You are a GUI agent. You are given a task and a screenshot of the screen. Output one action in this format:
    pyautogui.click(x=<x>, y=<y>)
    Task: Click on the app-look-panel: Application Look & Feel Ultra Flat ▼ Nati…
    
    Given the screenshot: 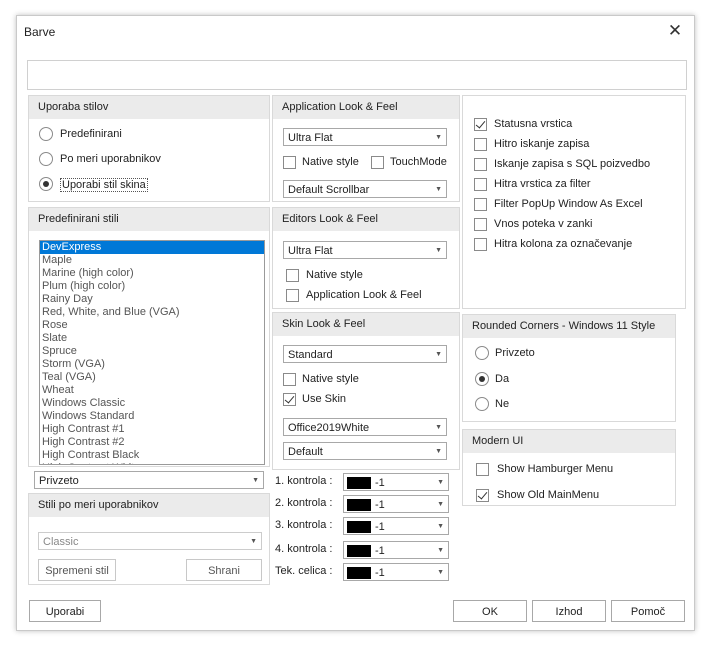 What is the action you would take?
    pyautogui.click(x=366, y=148)
    